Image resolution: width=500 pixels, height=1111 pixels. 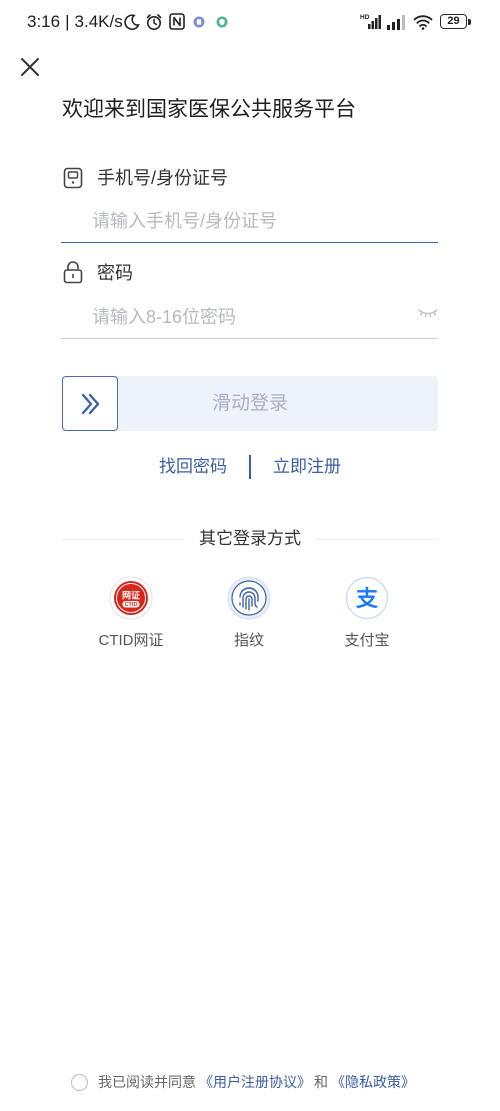 I want to click on status-time: 3:16, so click(x=44, y=21).